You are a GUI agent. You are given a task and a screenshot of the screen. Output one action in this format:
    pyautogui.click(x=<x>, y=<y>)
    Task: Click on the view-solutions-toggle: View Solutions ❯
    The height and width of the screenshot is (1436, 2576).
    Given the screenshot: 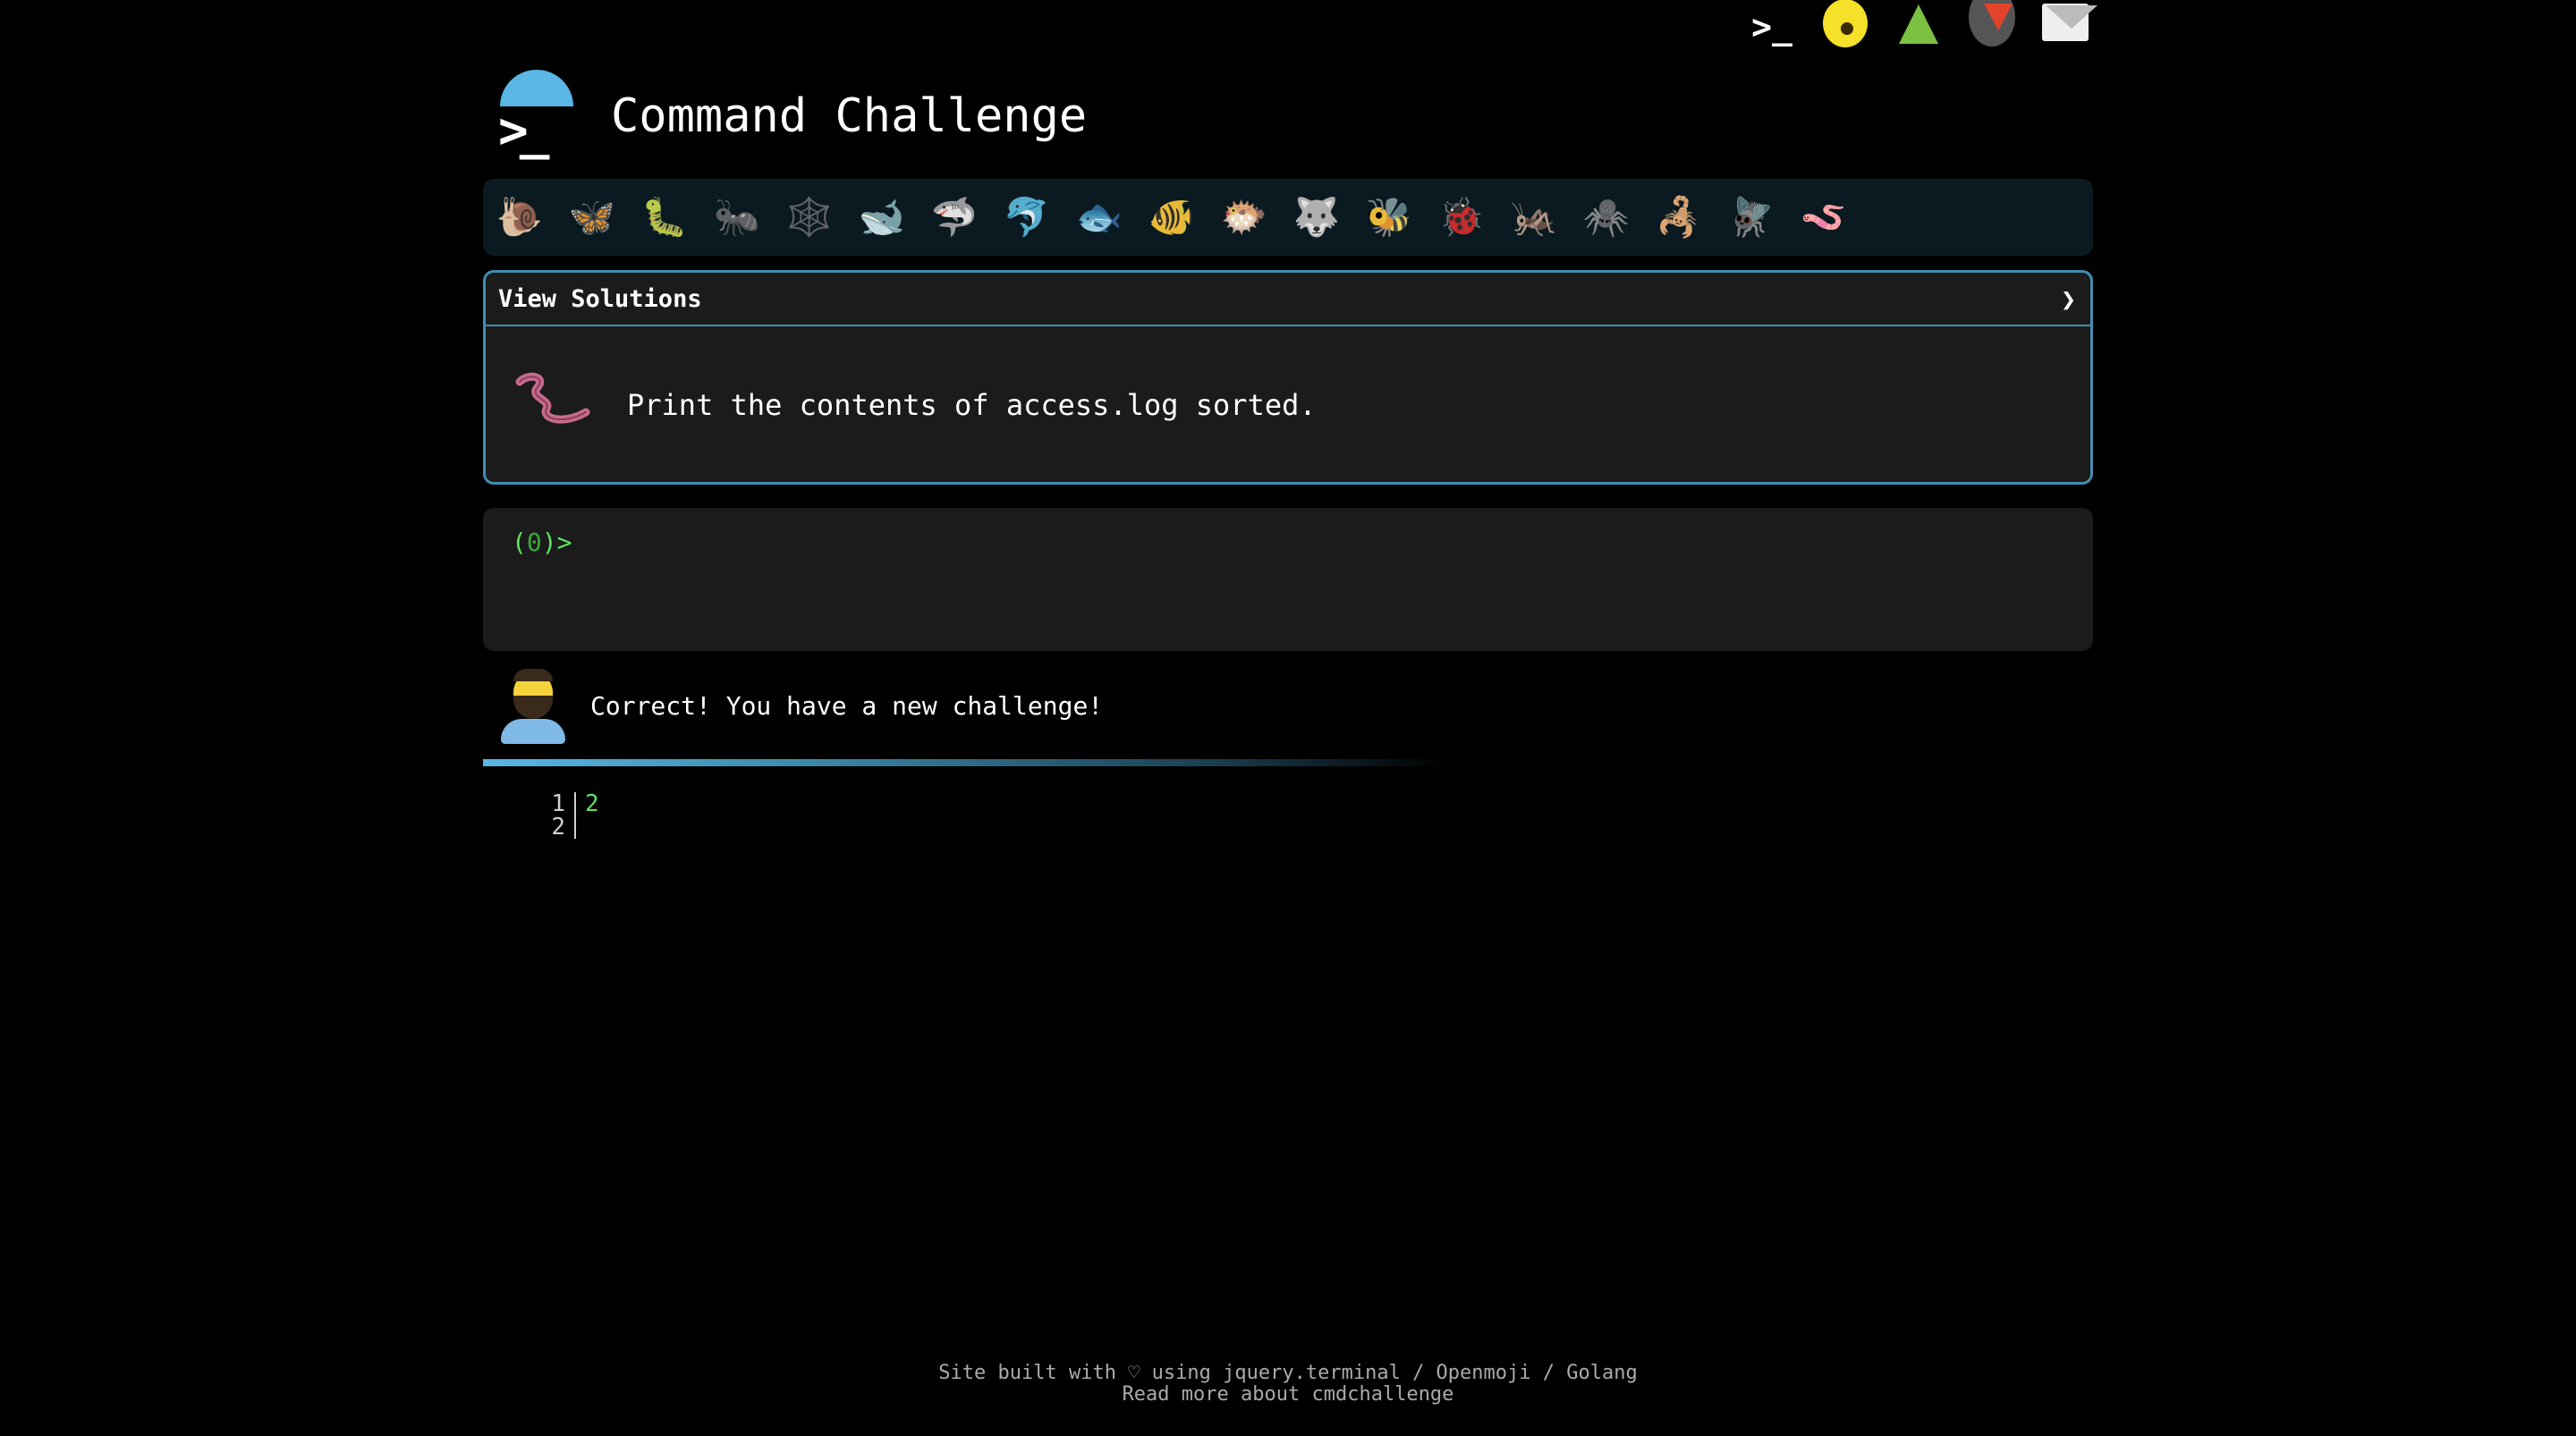 What is the action you would take?
    pyautogui.click(x=1288, y=299)
    